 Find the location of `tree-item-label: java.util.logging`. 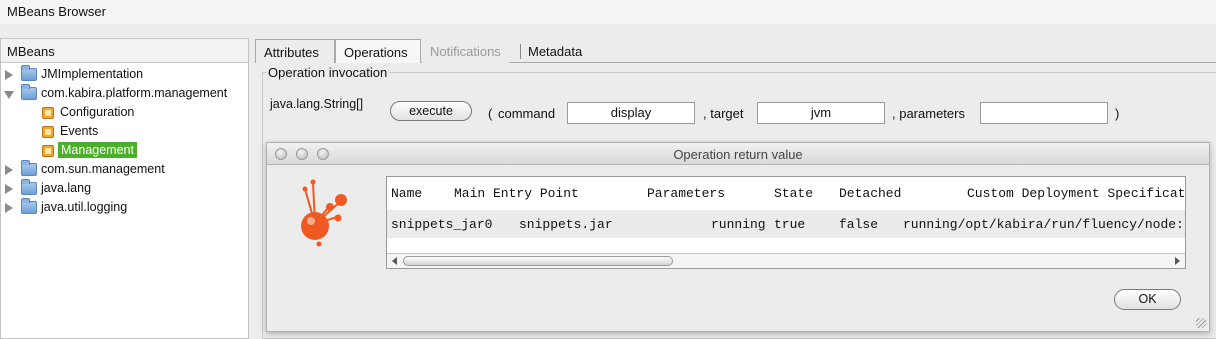

tree-item-label: java.util.logging is located at coordinates (84, 207).